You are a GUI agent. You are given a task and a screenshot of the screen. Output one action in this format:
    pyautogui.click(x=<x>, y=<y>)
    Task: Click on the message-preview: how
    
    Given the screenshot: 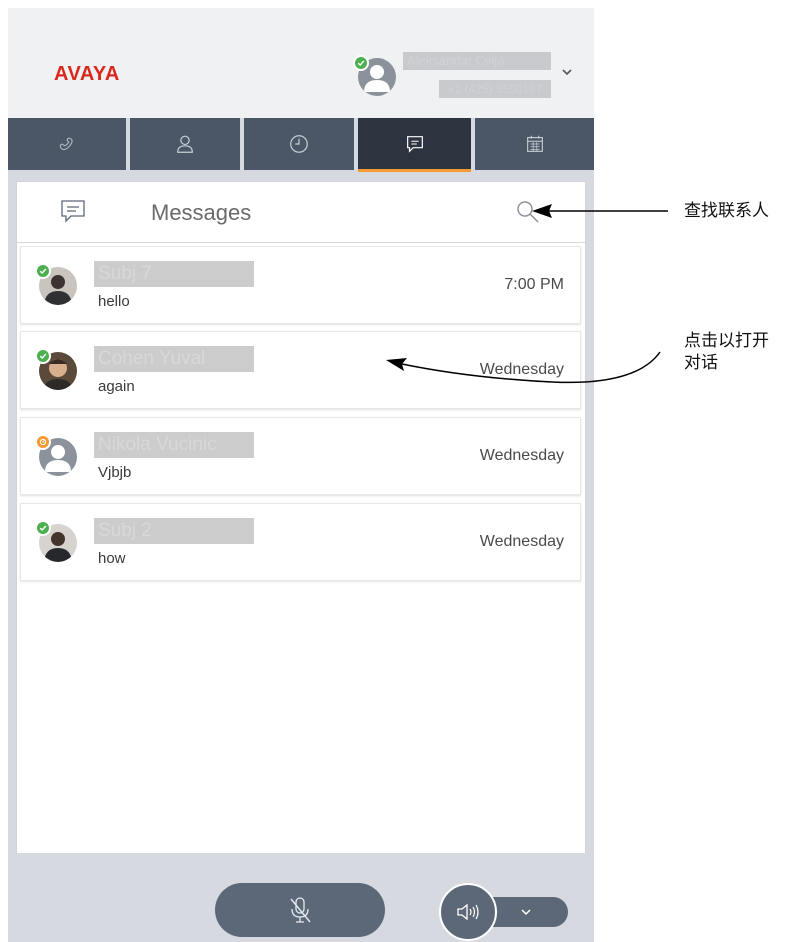 What is the action you would take?
    pyautogui.click(x=112, y=558)
    